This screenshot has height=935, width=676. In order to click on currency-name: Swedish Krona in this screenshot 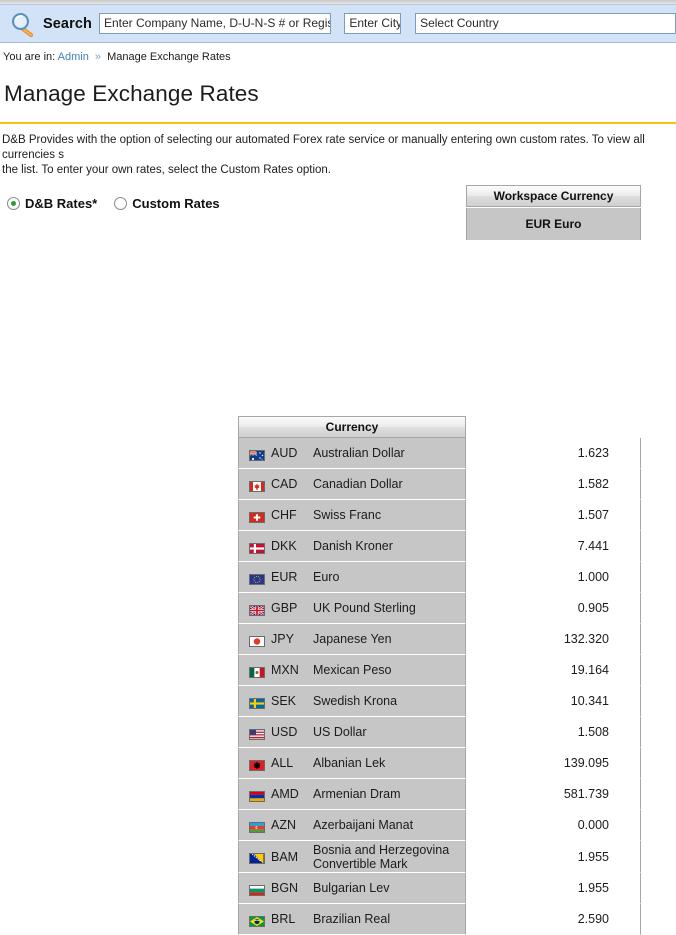, I will do `click(355, 701)`.